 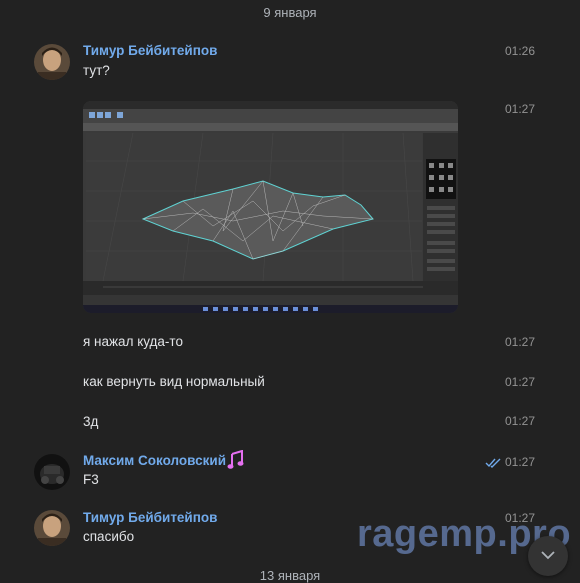 What do you see at coordinates (290, 12) in the screenshot?
I see `date-separator: 9 января` at bounding box center [290, 12].